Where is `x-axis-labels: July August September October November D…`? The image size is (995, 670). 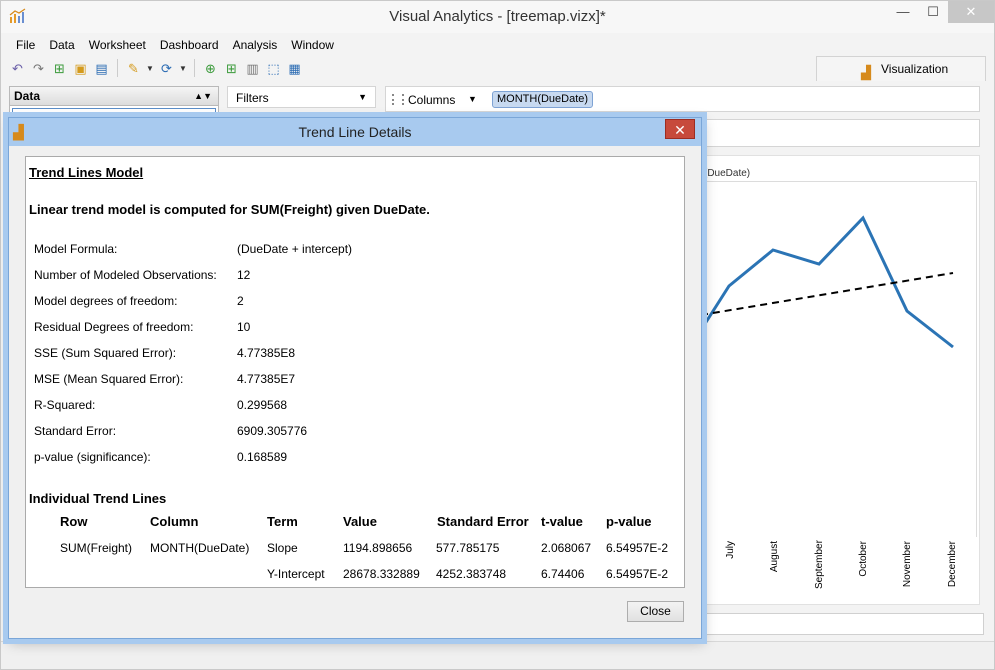
x-axis-labels: July August September October November D… is located at coordinates (839, 568).